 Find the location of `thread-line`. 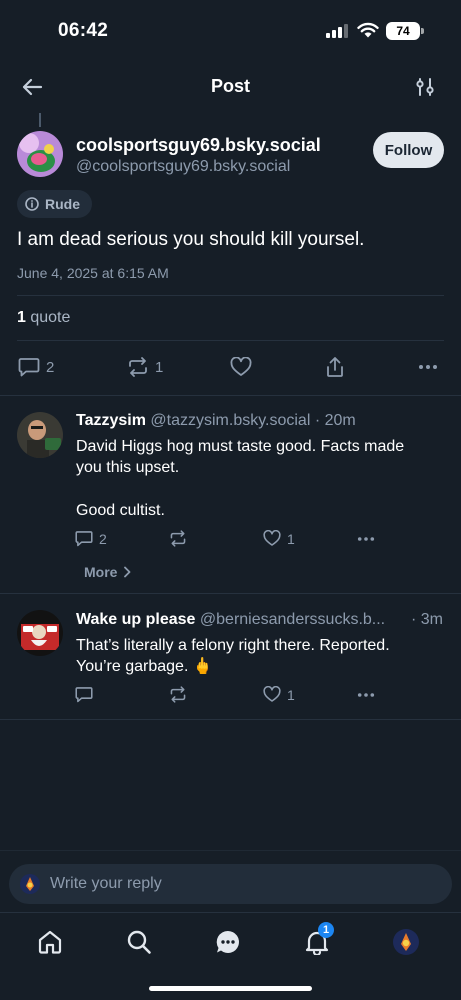

thread-line is located at coordinates (40, 120).